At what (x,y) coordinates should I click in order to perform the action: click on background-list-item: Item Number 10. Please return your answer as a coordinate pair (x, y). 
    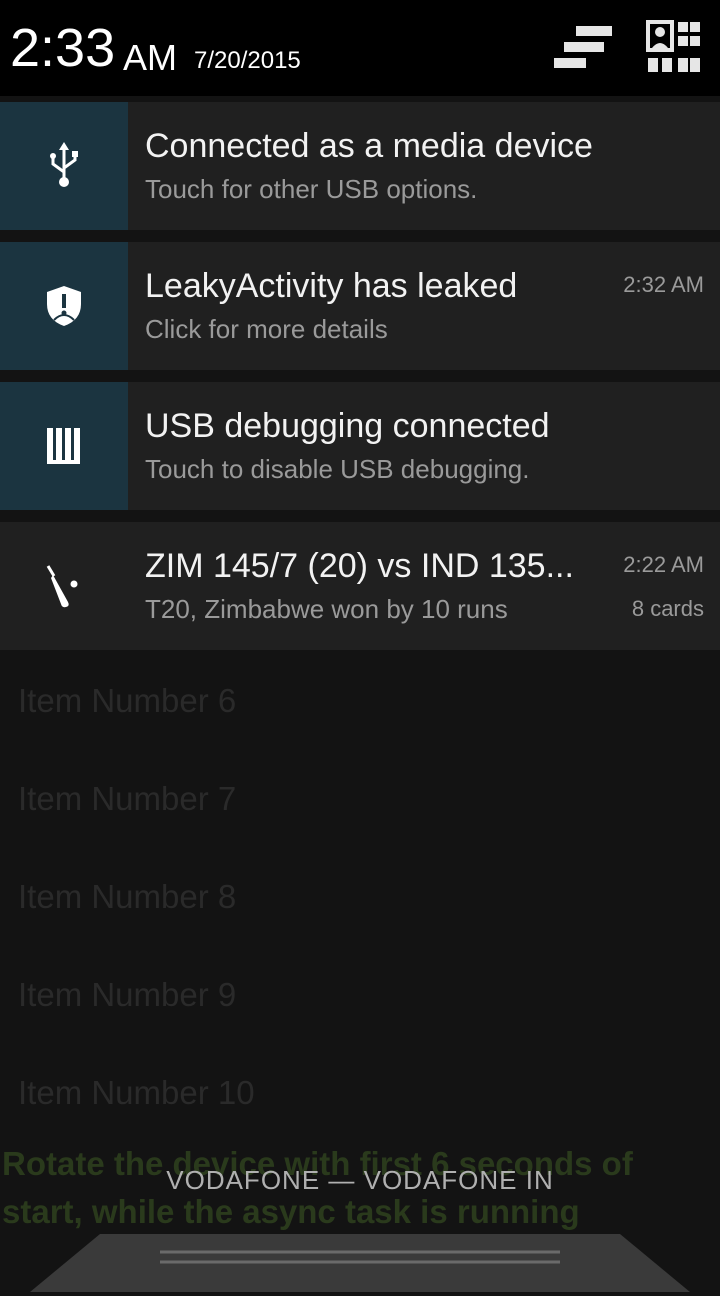
    Looking at the image, I should click on (136, 1092).